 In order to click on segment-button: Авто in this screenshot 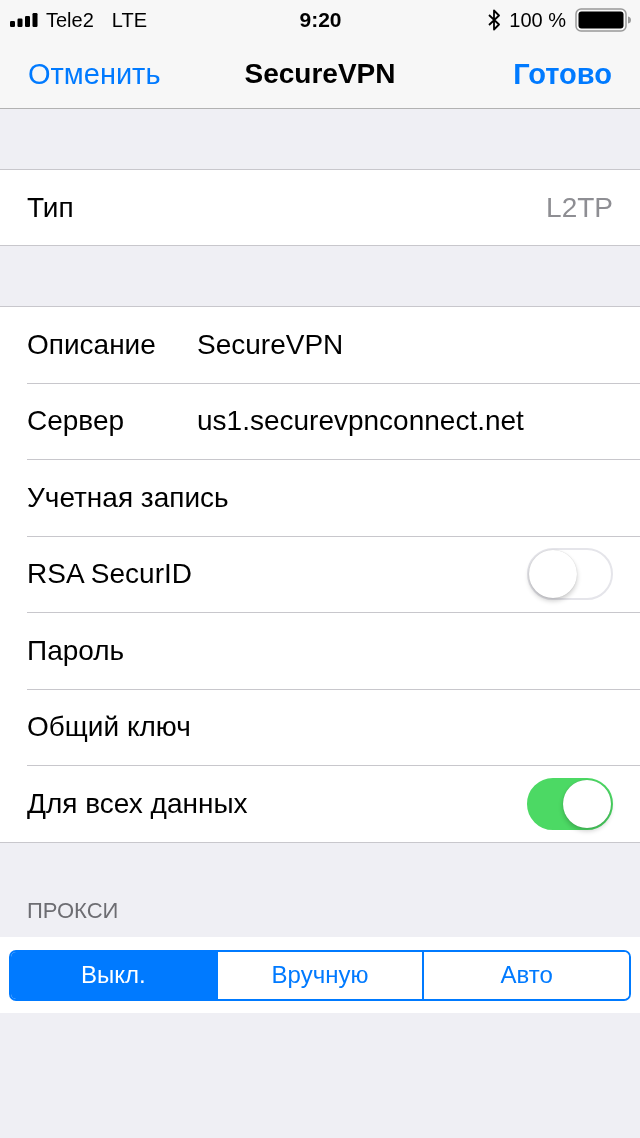, I will do `click(525, 975)`.